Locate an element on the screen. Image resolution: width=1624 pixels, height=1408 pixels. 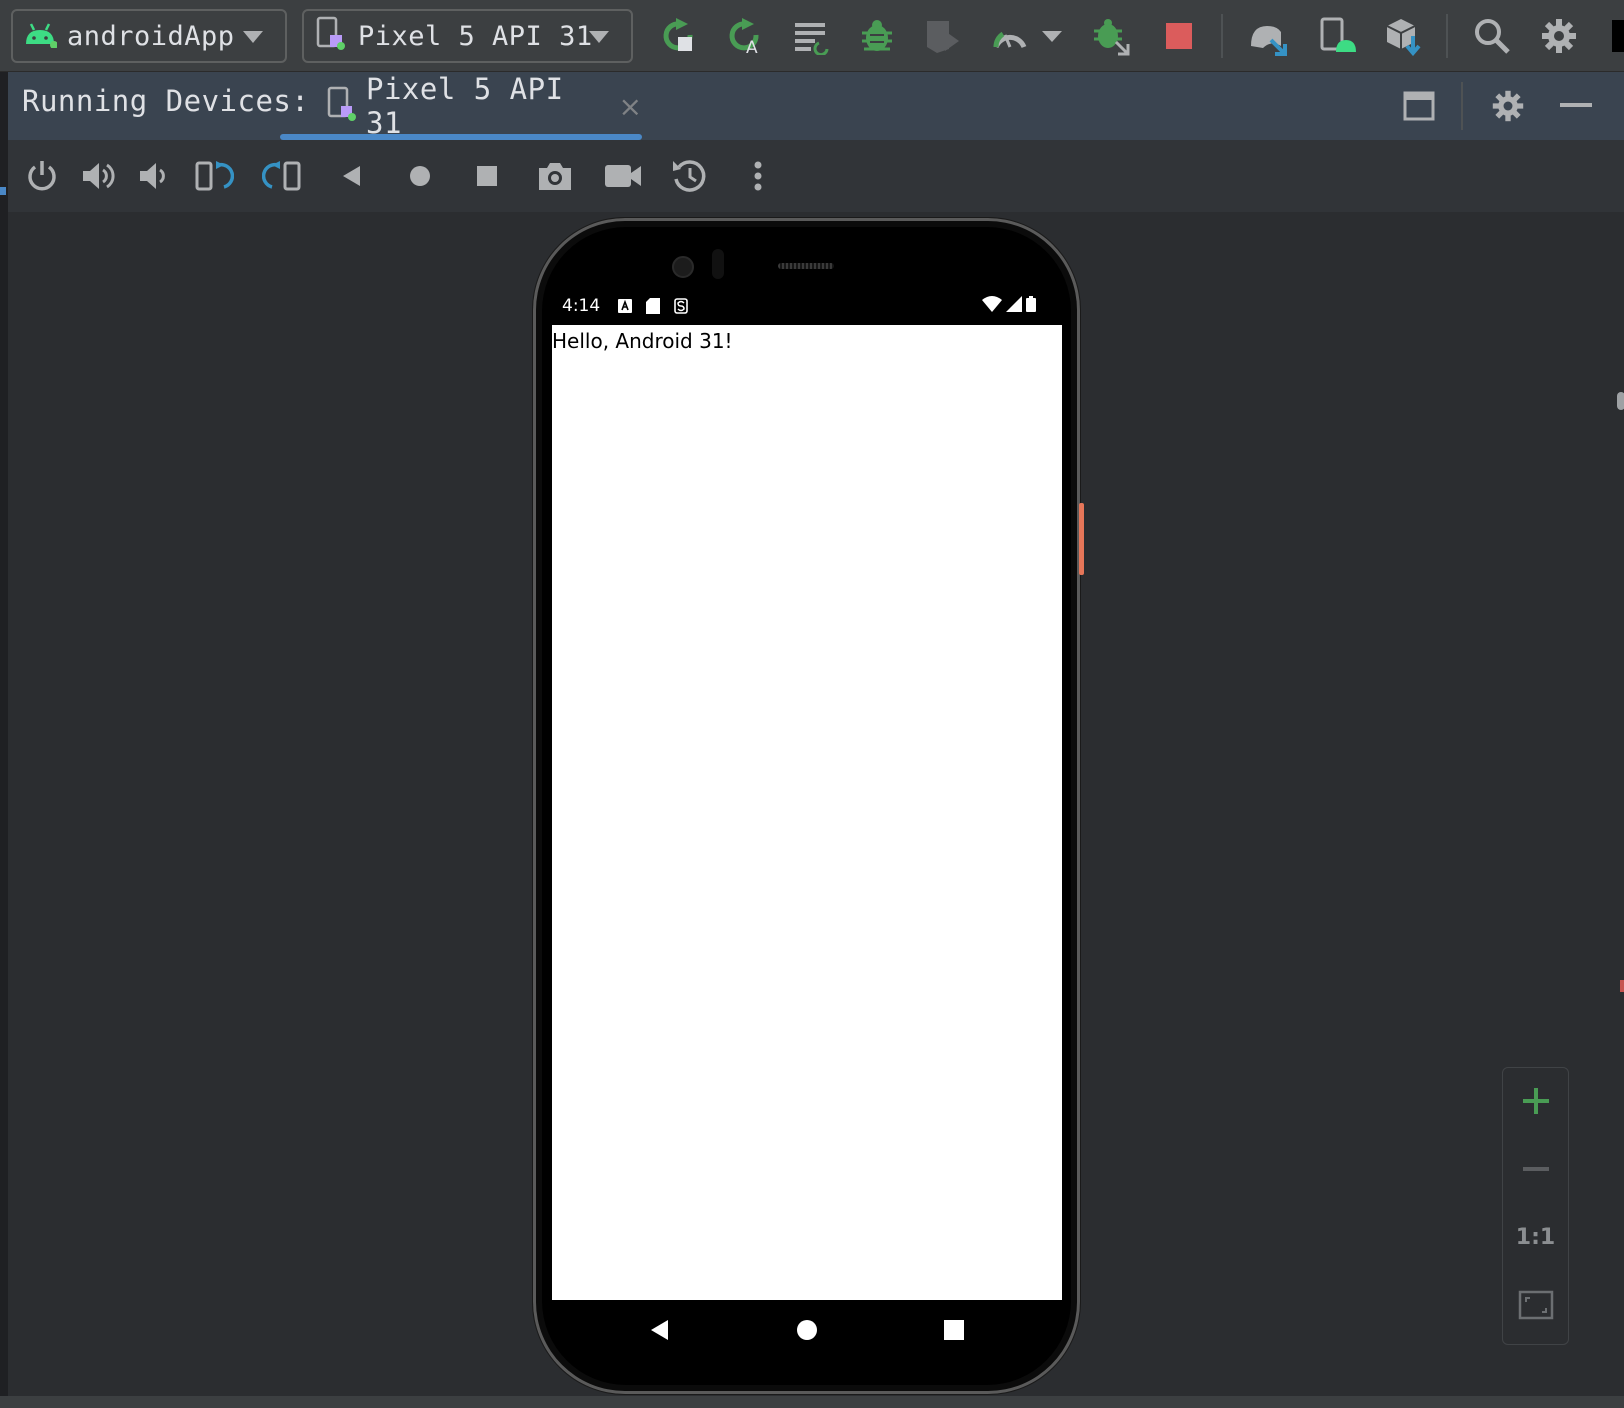
wifi-icon is located at coordinates (992, 306).